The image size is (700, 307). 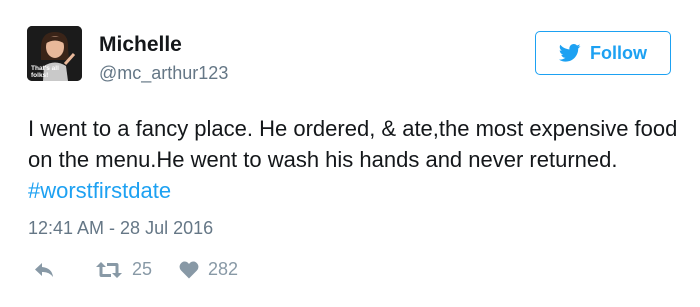 What do you see at coordinates (99, 190) in the screenshot?
I see `hashtag-link: #worstfirstdate` at bounding box center [99, 190].